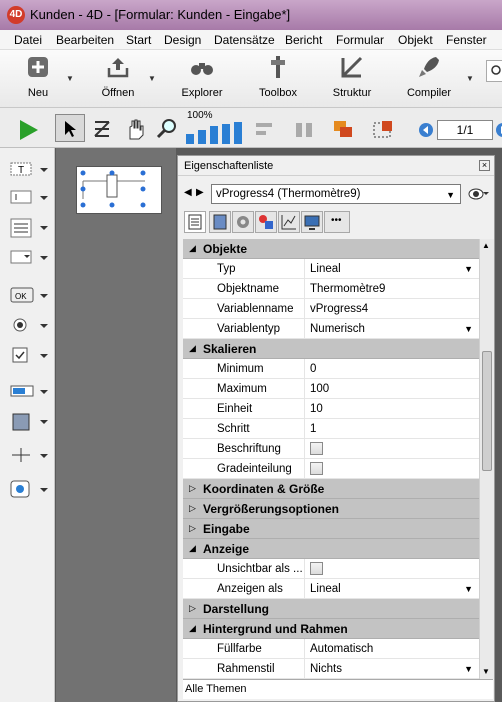  Describe the element at coordinates (429, 76) in the screenshot. I see `compiler-button: Compiler` at that location.